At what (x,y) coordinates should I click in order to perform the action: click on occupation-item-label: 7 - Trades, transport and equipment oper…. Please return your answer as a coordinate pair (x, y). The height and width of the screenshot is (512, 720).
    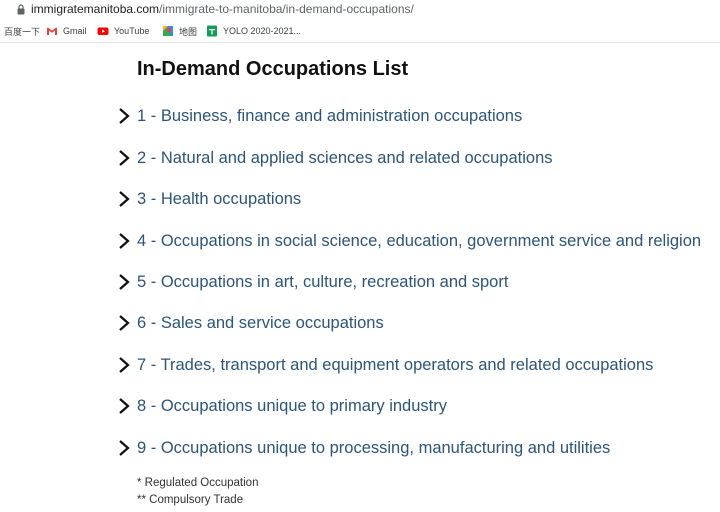
    Looking at the image, I should click on (395, 364).